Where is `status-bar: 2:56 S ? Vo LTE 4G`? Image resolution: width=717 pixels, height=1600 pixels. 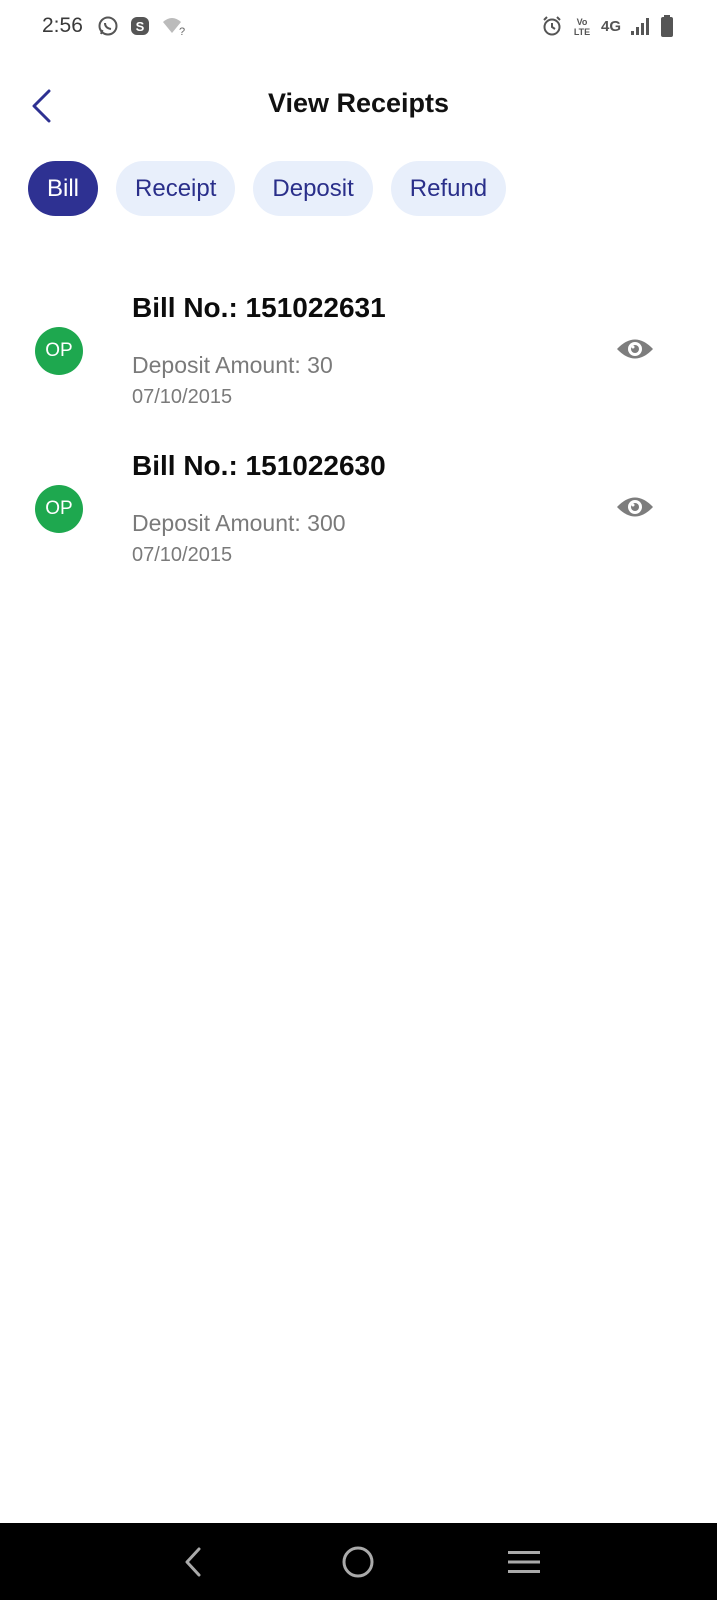
status-bar: 2:56 S ? Vo LTE 4G is located at coordinates (358, 26).